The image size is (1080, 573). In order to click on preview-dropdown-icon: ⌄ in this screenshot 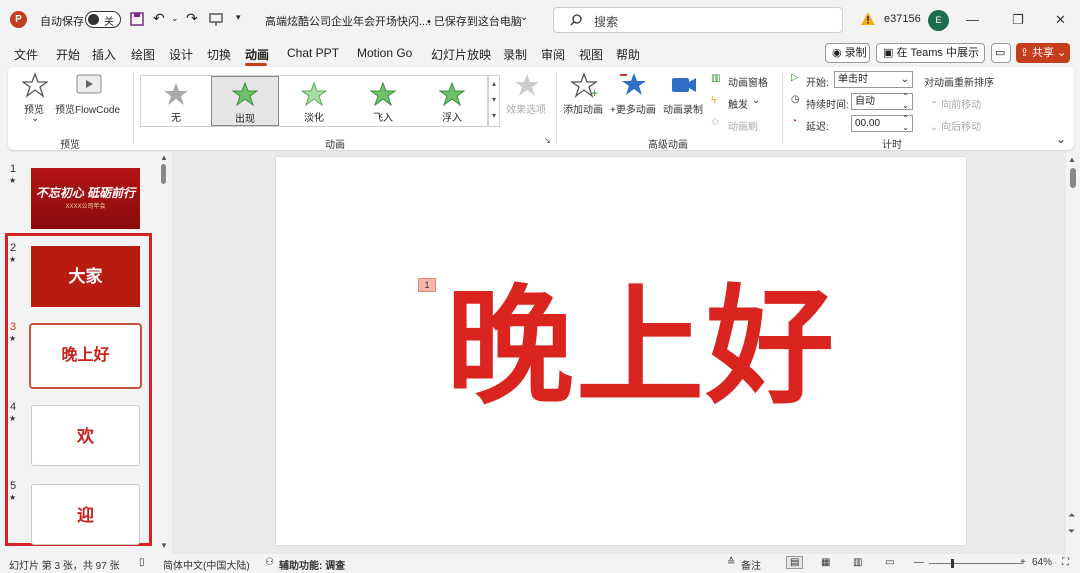, I will do `click(35, 118)`.